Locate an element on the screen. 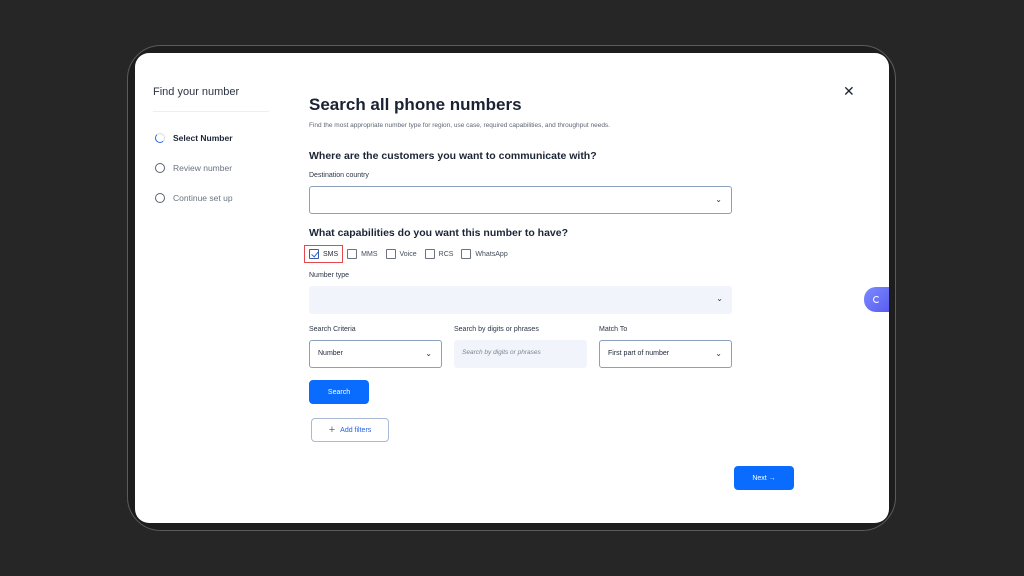  checkbox-checked-icon is located at coordinates (314, 254).